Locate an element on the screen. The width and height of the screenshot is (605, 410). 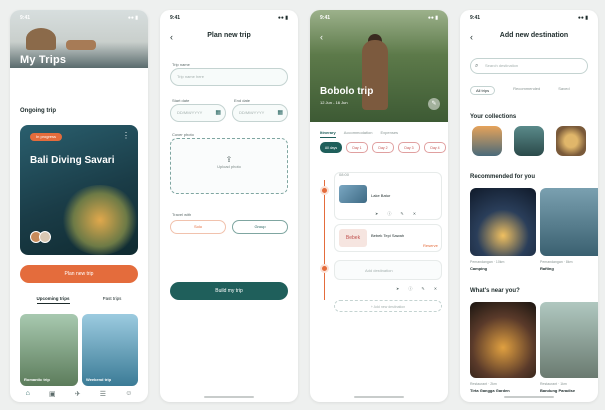
itinerary-item: 08:00 Lake Batur ➤ ⓘ ✎ ✕ is located at coordinates (388, 196).